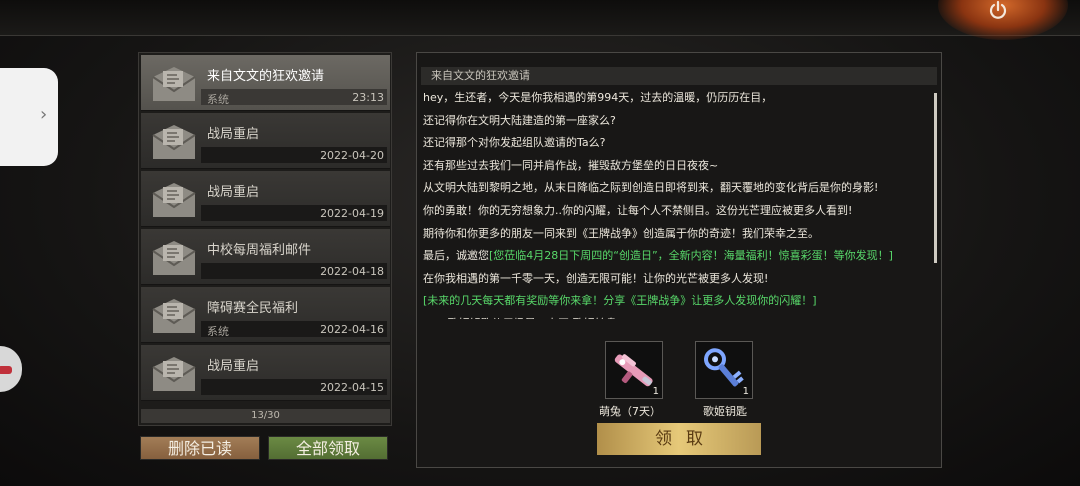 The height and width of the screenshot is (486, 1080). Describe the element at coordinates (265, 373) in the screenshot. I see `mail-list-item: 战局重启 2022-04-15` at that location.